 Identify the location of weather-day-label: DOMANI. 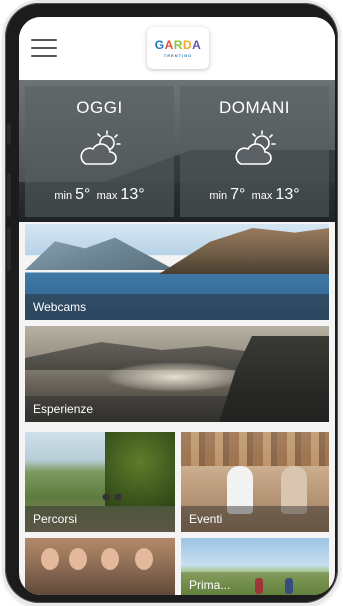
(254, 107).